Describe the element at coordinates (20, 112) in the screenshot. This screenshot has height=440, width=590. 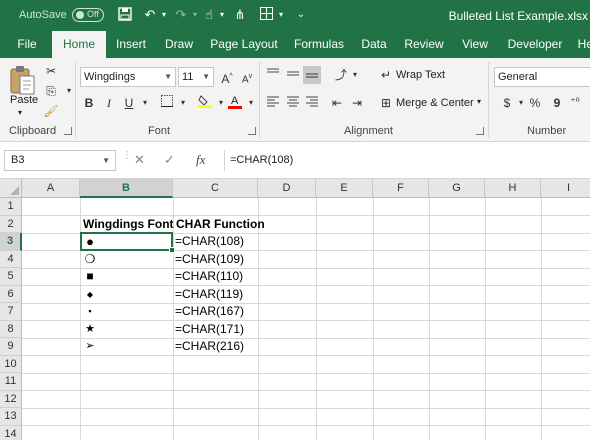
I see `paste-dropdown-icon: ▾` at that location.